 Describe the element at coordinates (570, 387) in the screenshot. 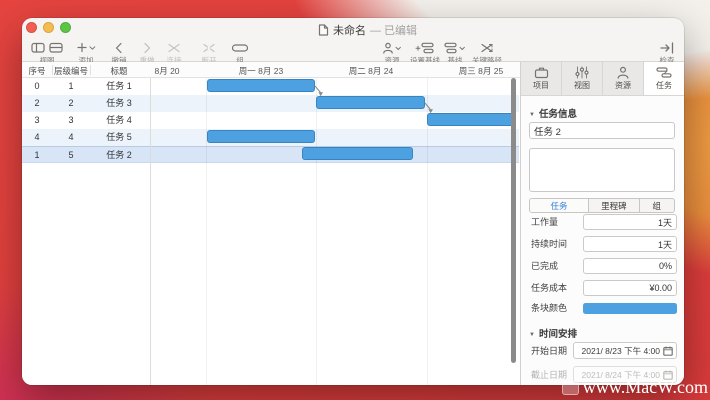

I see `hand-cursor-icon` at that location.